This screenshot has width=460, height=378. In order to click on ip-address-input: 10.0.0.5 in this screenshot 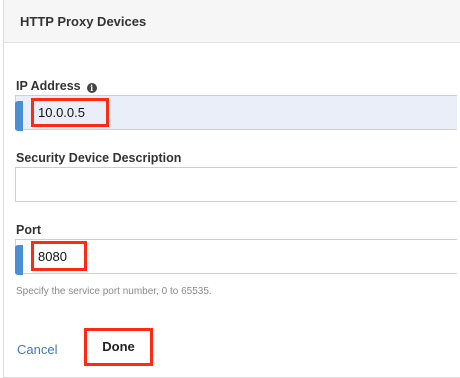, I will do `click(236, 113)`.